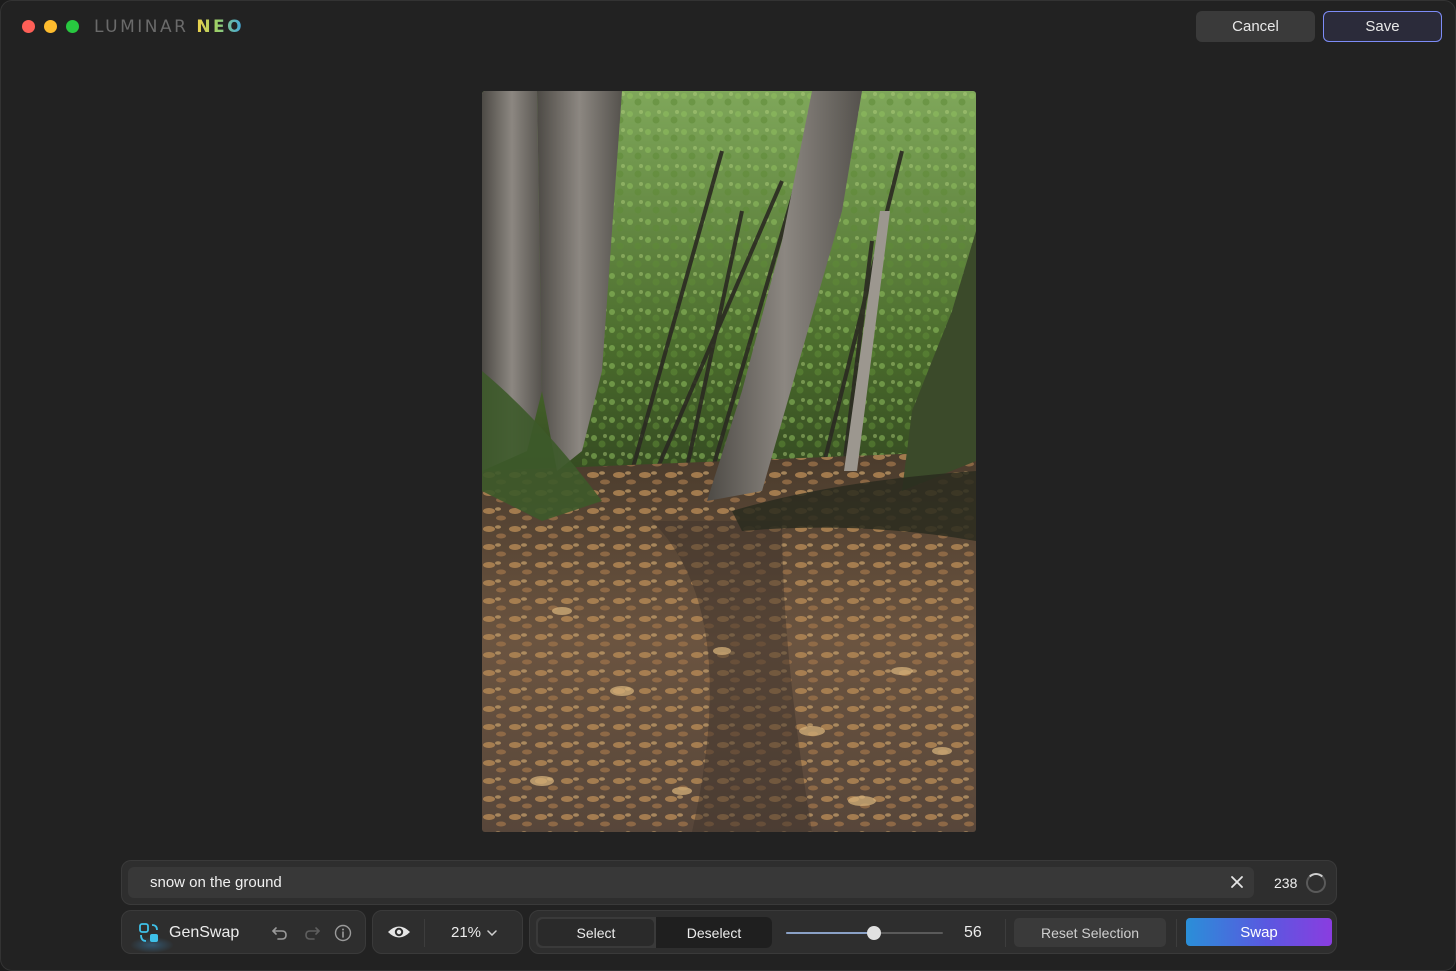 Image resolution: width=1456 pixels, height=971 pixels. I want to click on prompt-input, so click(691, 882).